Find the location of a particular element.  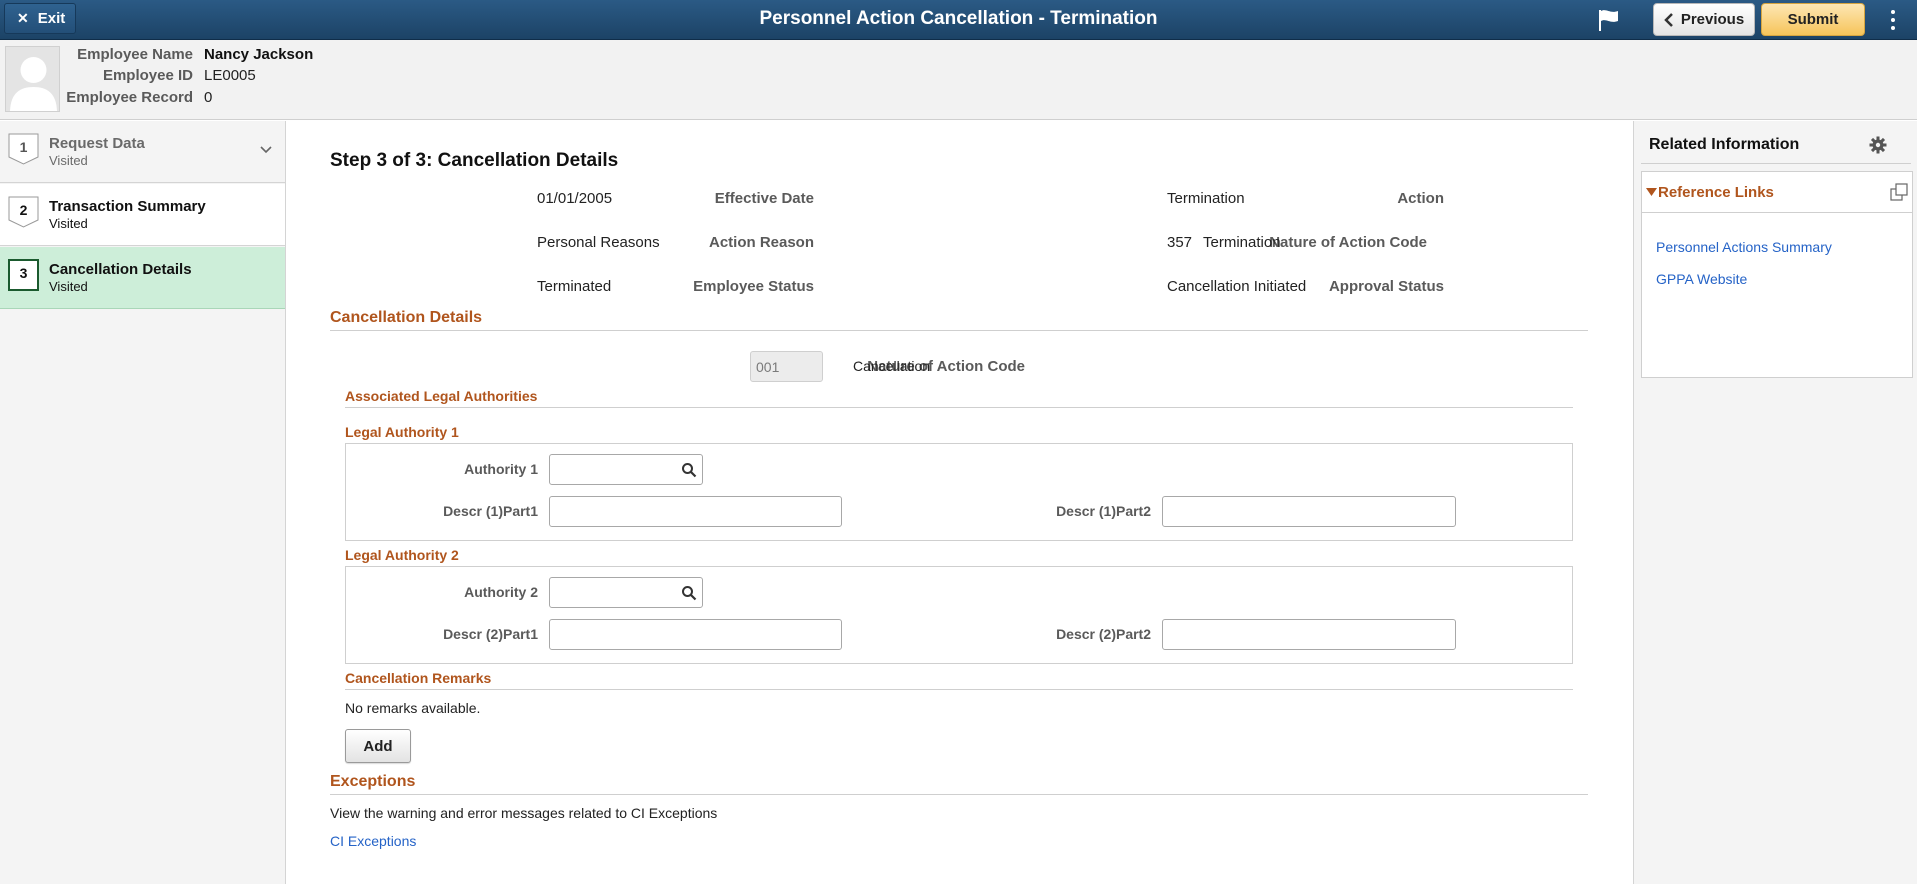

exceptions-title: Exceptions is located at coordinates (373, 781).